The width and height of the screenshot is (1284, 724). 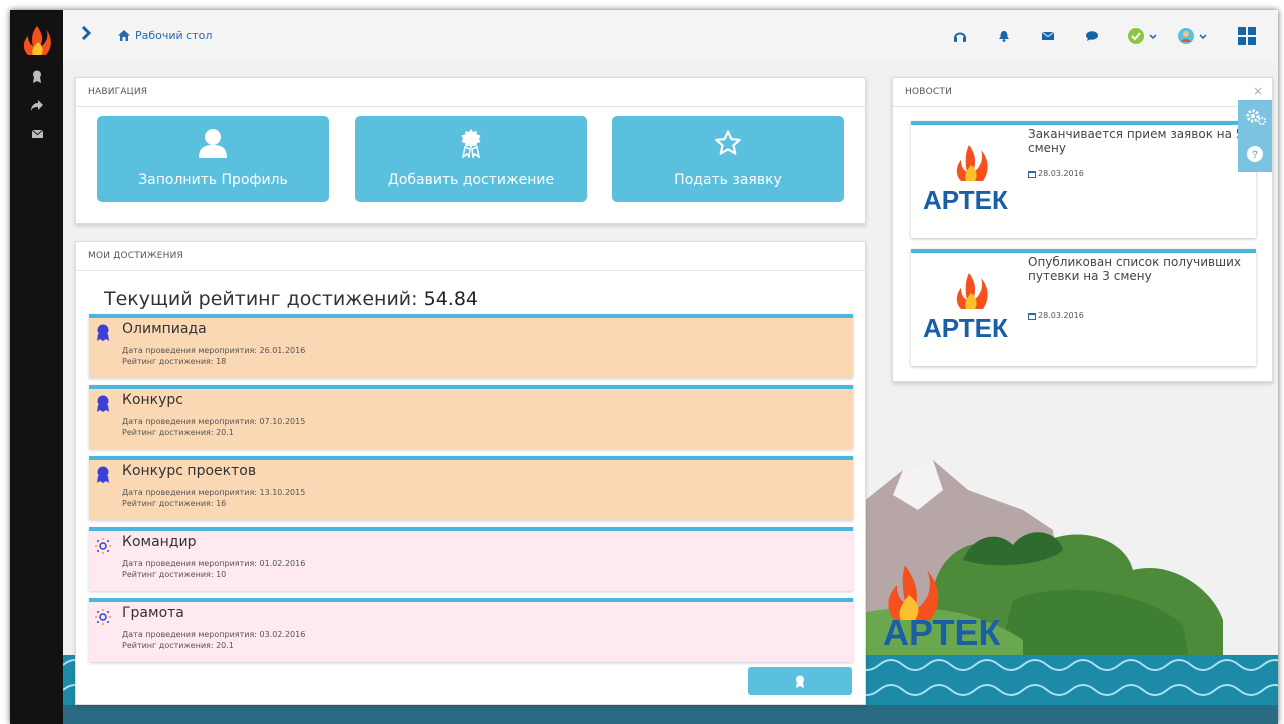 What do you see at coordinates (174, 361) in the screenshot?
I see `achievement-rating: Рейтинг достижения: 18` at bounding box center [174, 361].